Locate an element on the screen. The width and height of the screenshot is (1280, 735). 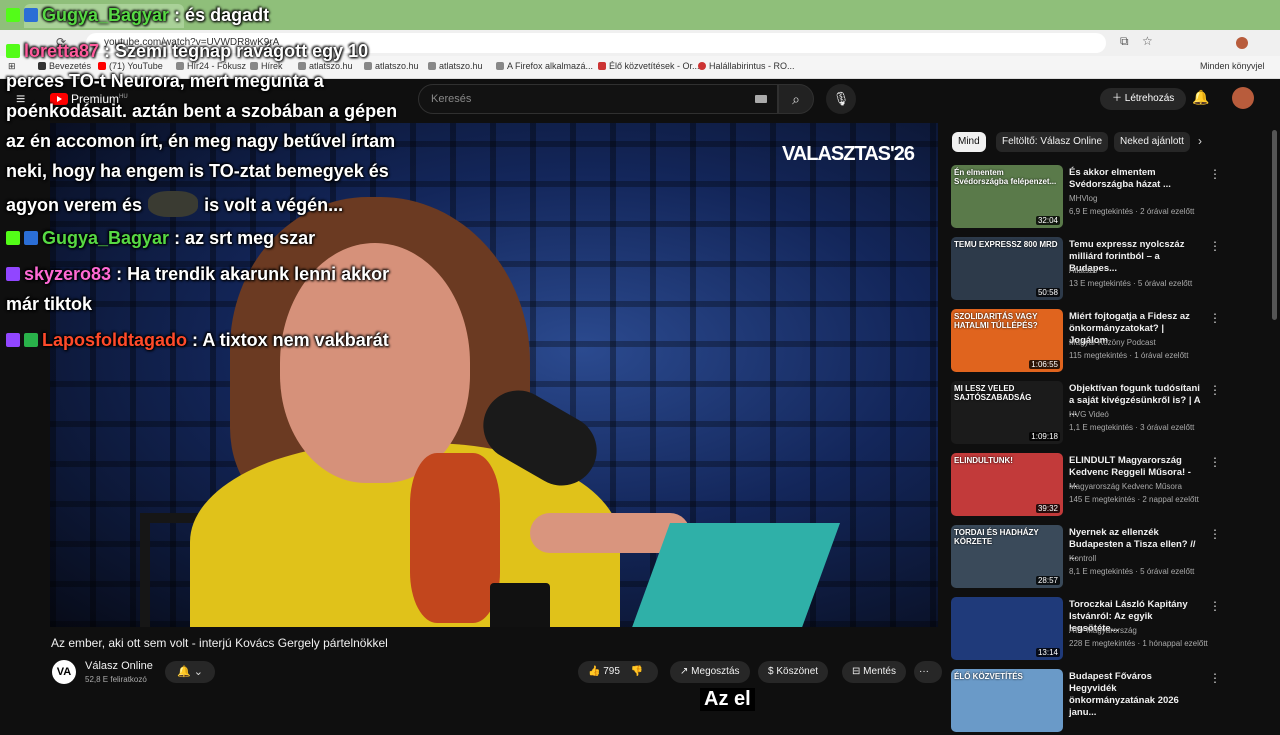
thanks-button: $ Köszönet is located at coordinates (793, 672).